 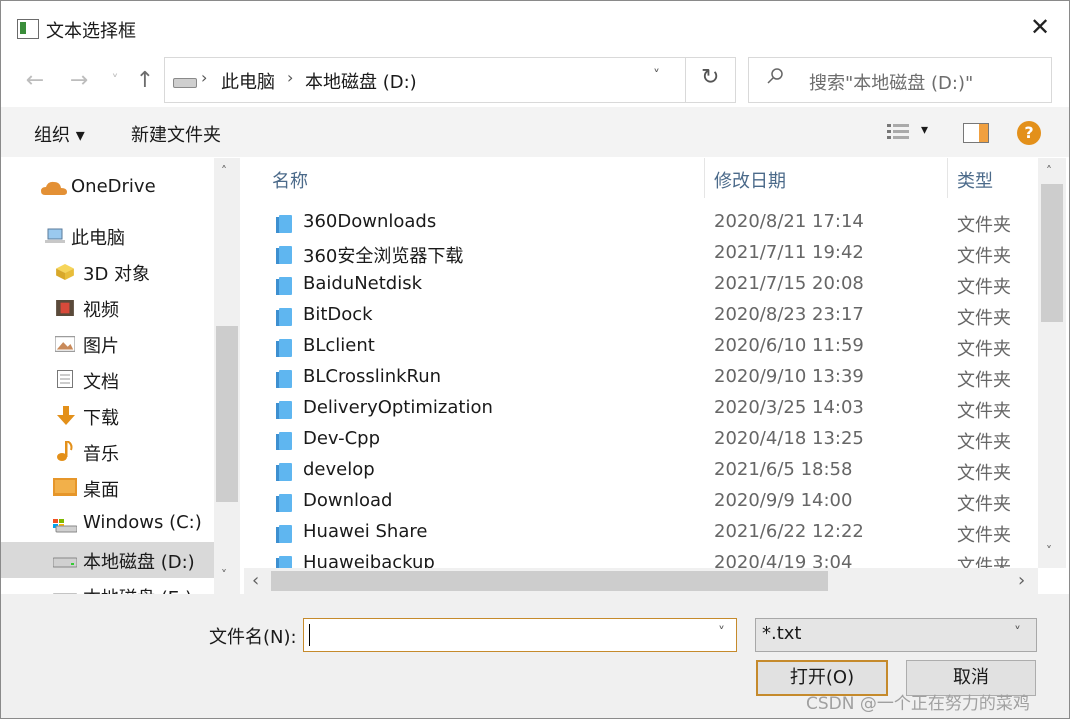 I want to click on table-row: Download 2020/9/9 14:00 文件夹, so click(x=641, y=502).